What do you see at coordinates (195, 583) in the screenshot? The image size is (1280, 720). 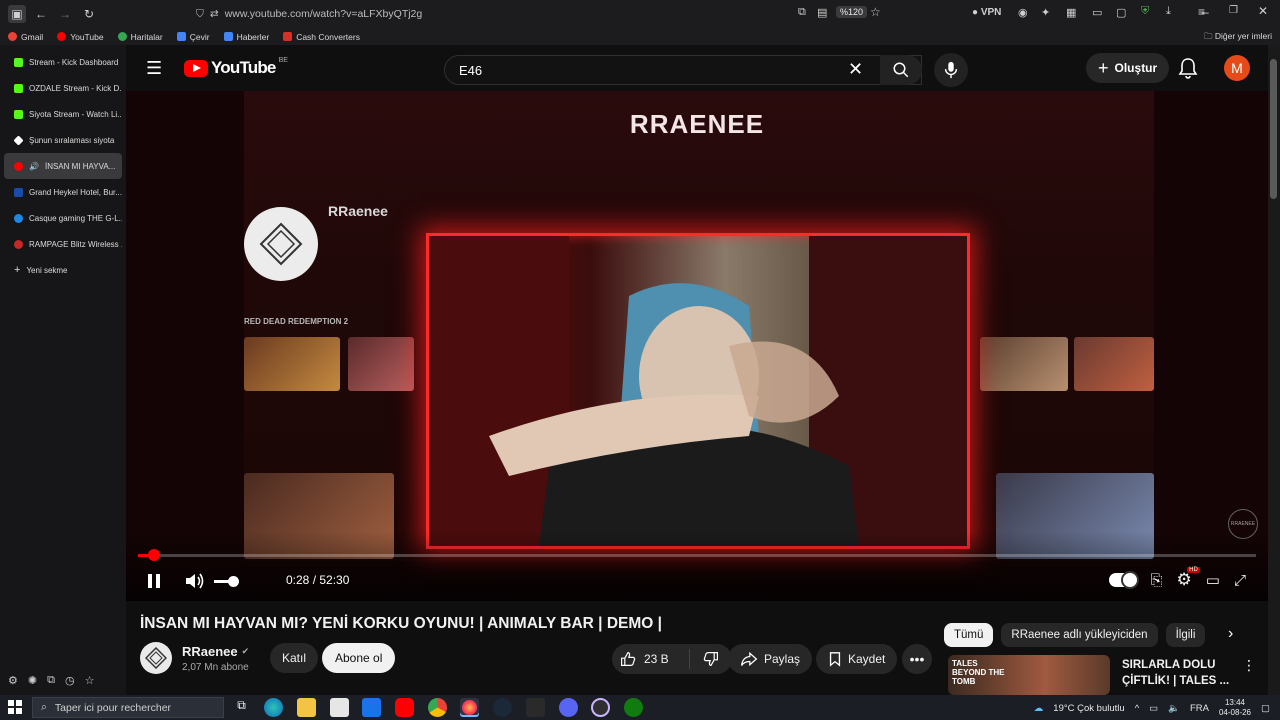 I see `mute-button` at bounding box center [195, 583].